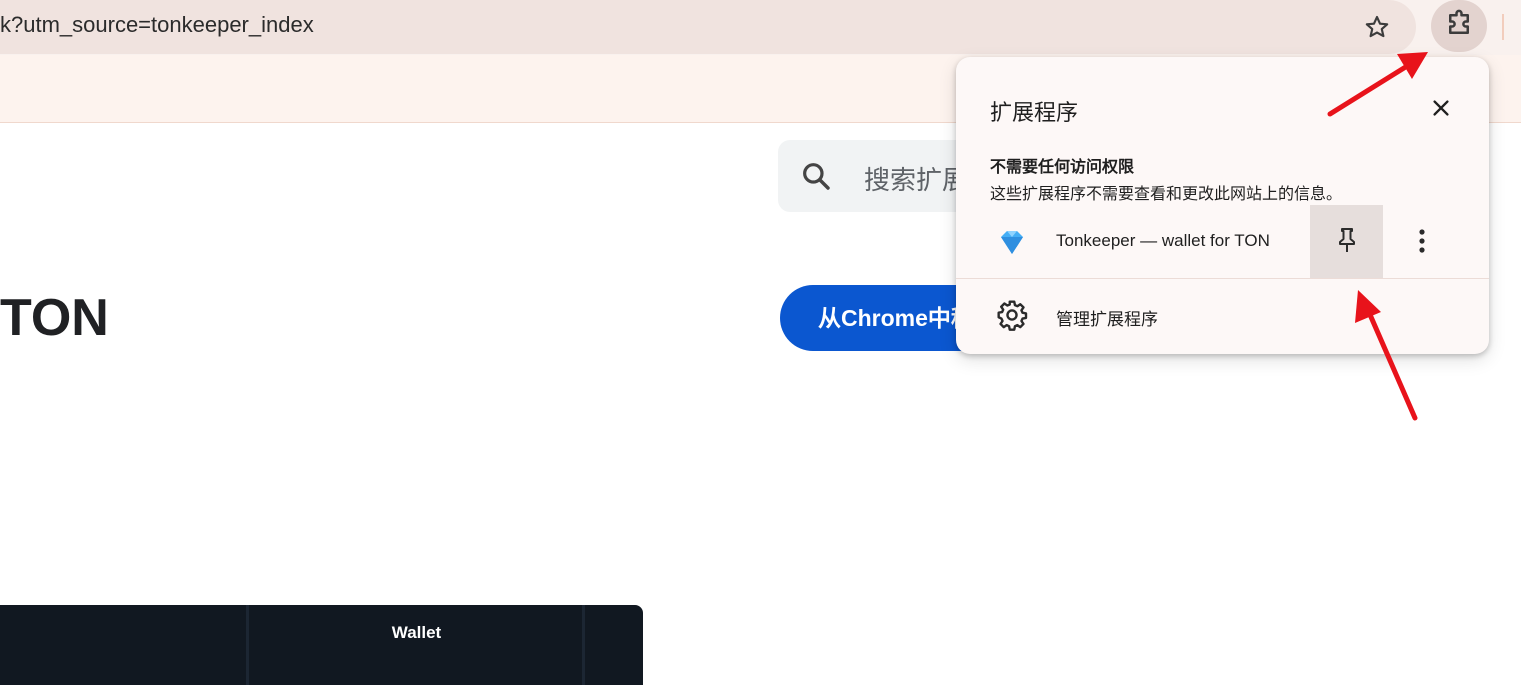 The width and height of the screenshot is (1521, 685). Describe the element at coordinates (1441, 108) in the screenshot. I see `close-icon` at that location.